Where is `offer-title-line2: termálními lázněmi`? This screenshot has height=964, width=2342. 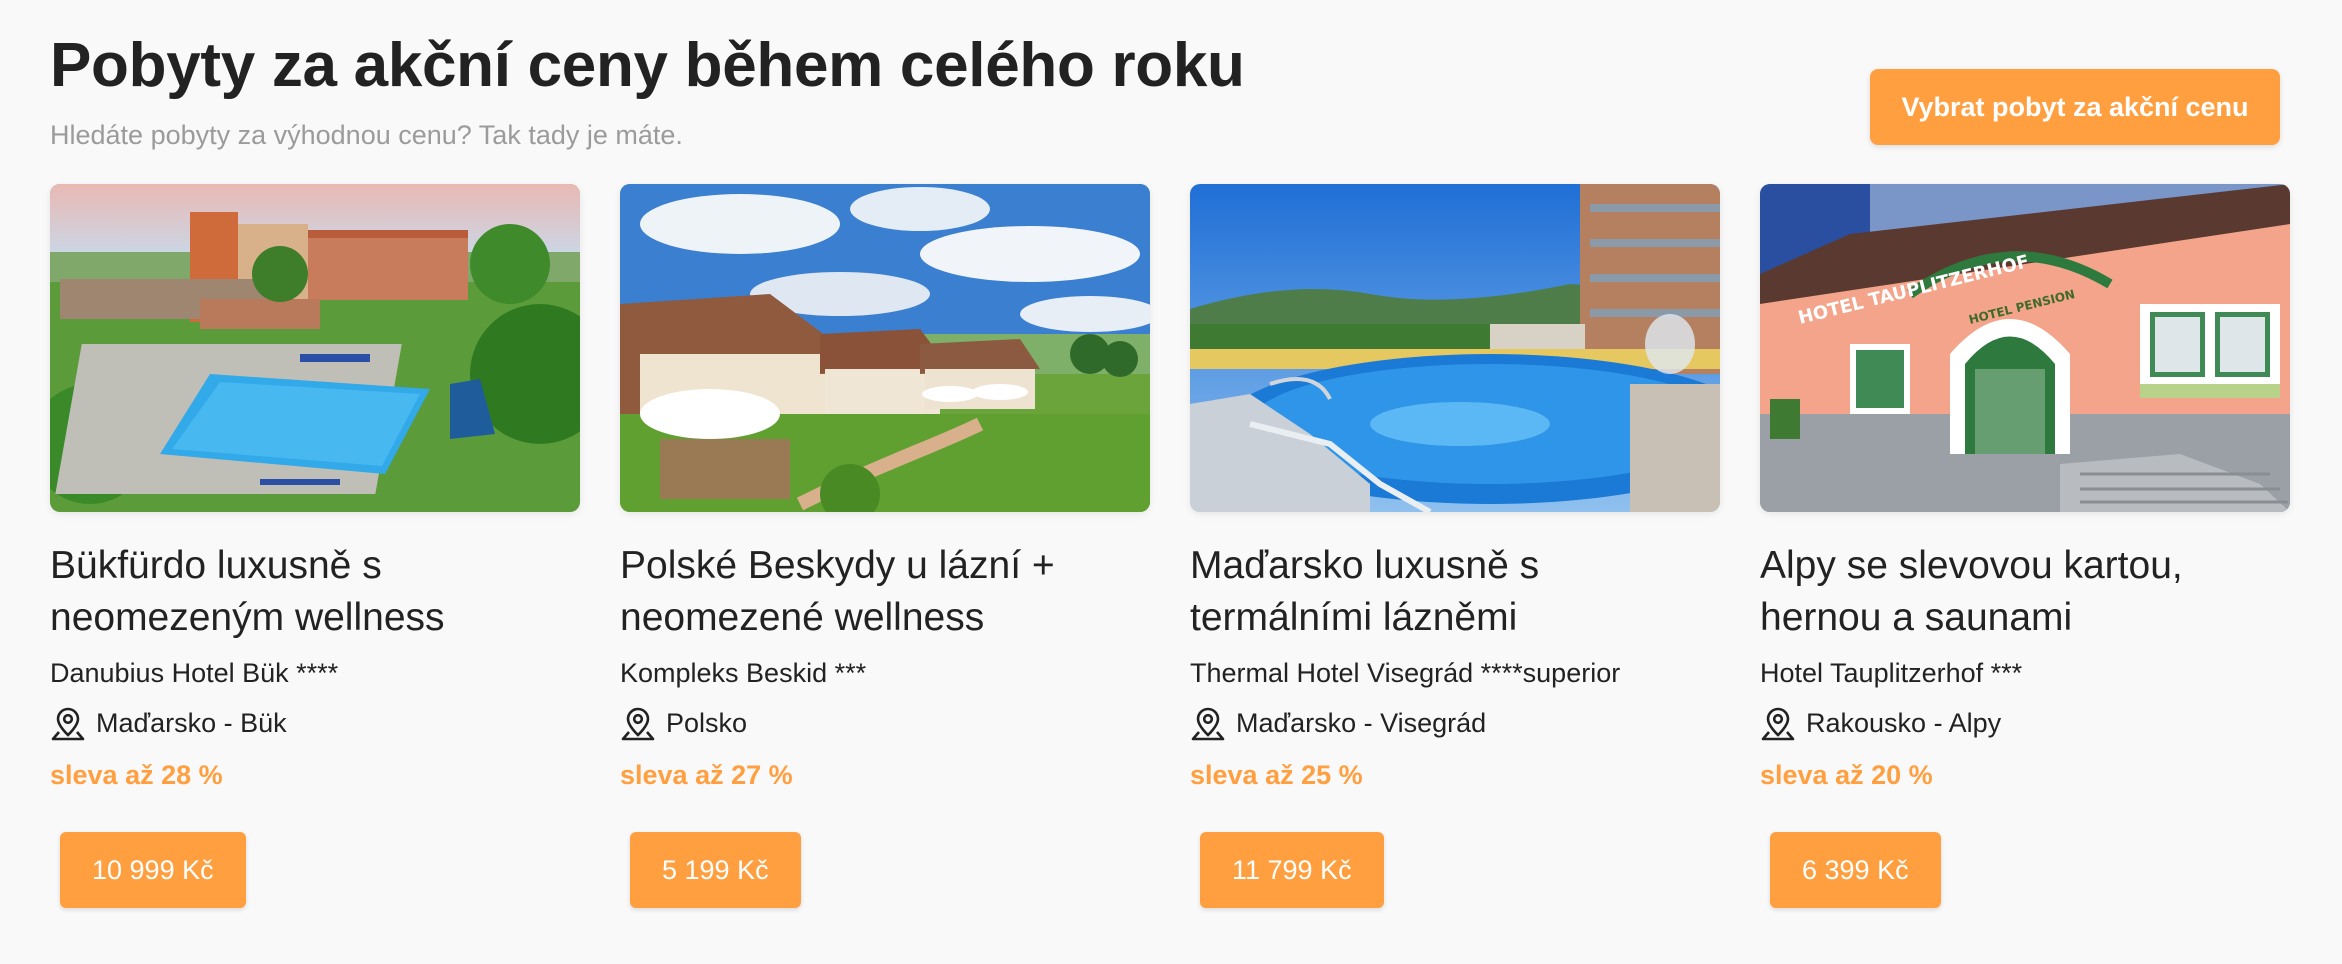
offer-title-line2: termálními lázněmi is located at coordinates (1354, 617).